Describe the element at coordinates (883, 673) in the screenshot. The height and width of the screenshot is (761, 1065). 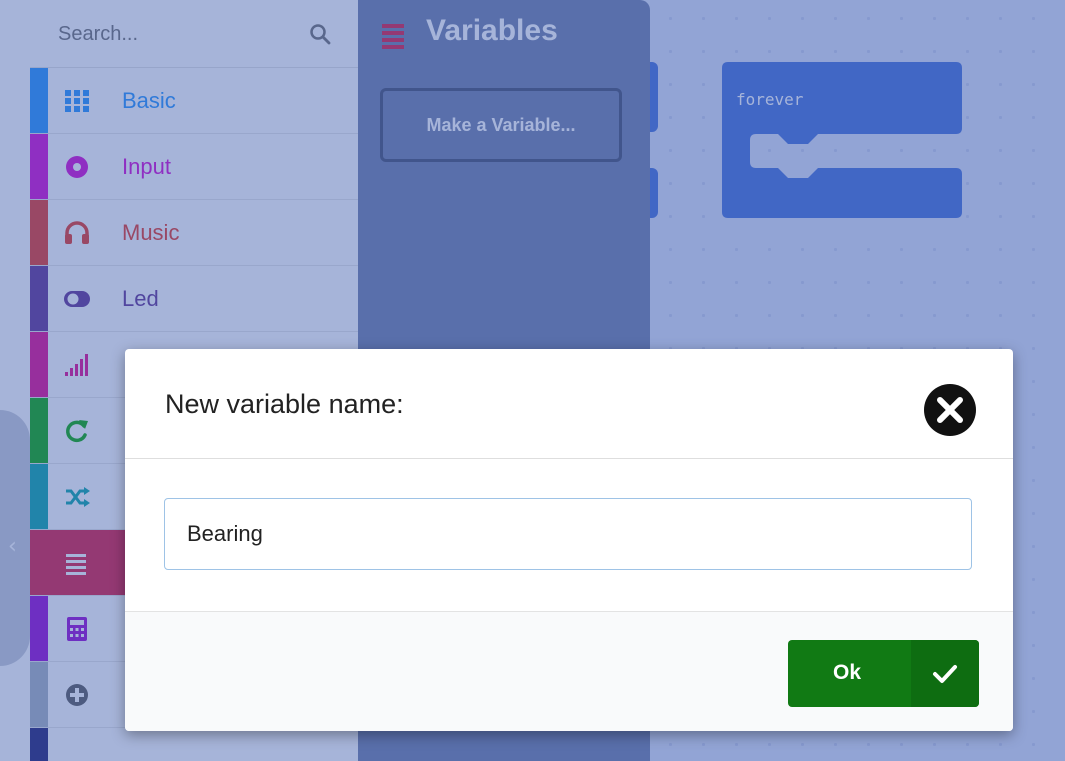
I see `ok-button: Ok` at that location.